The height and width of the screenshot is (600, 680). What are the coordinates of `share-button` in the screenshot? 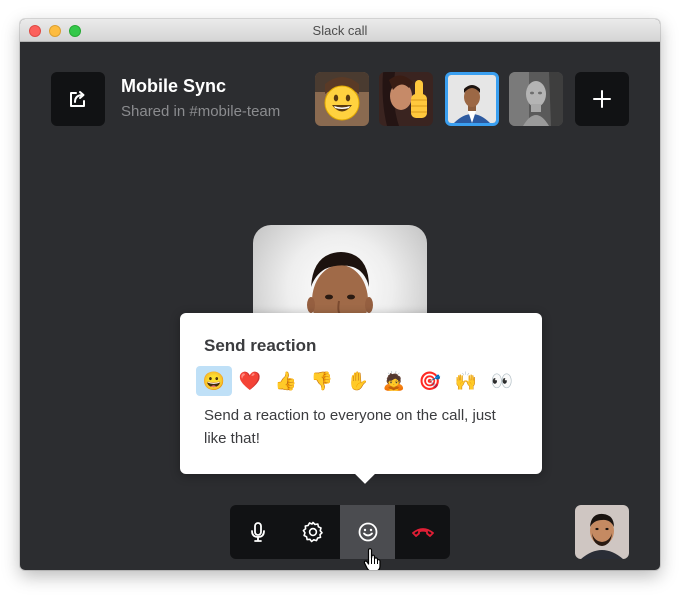 It's located at (78, 99).